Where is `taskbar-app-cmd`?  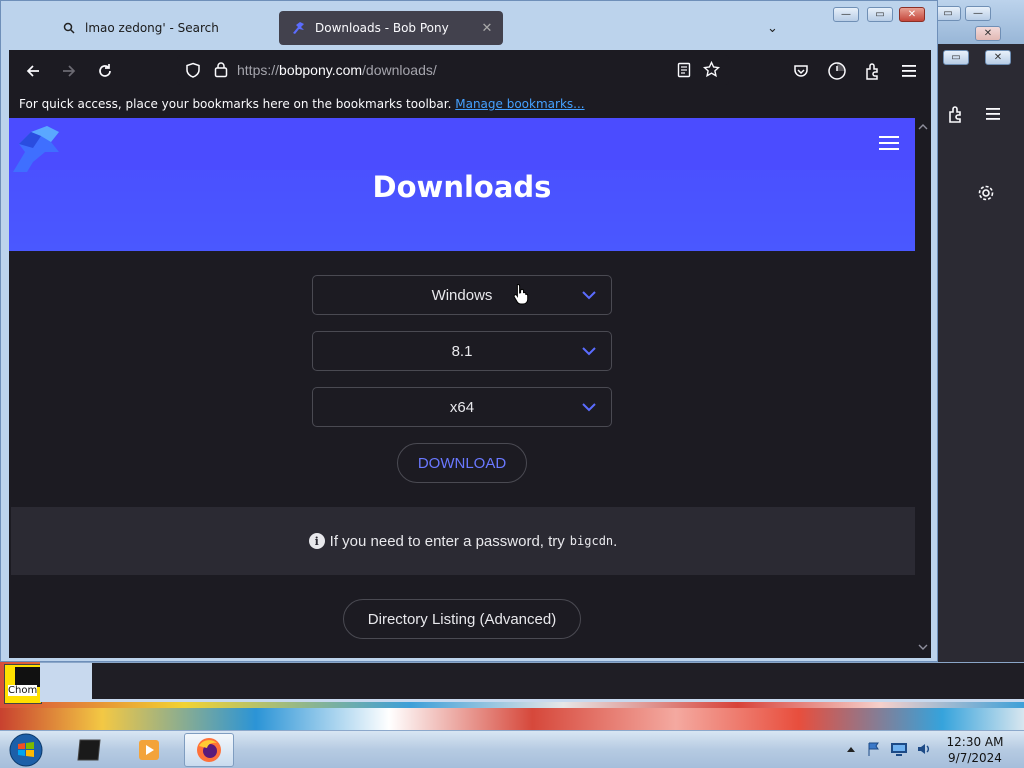 taskbar-app-cmd is located at coordinates (89, 750).